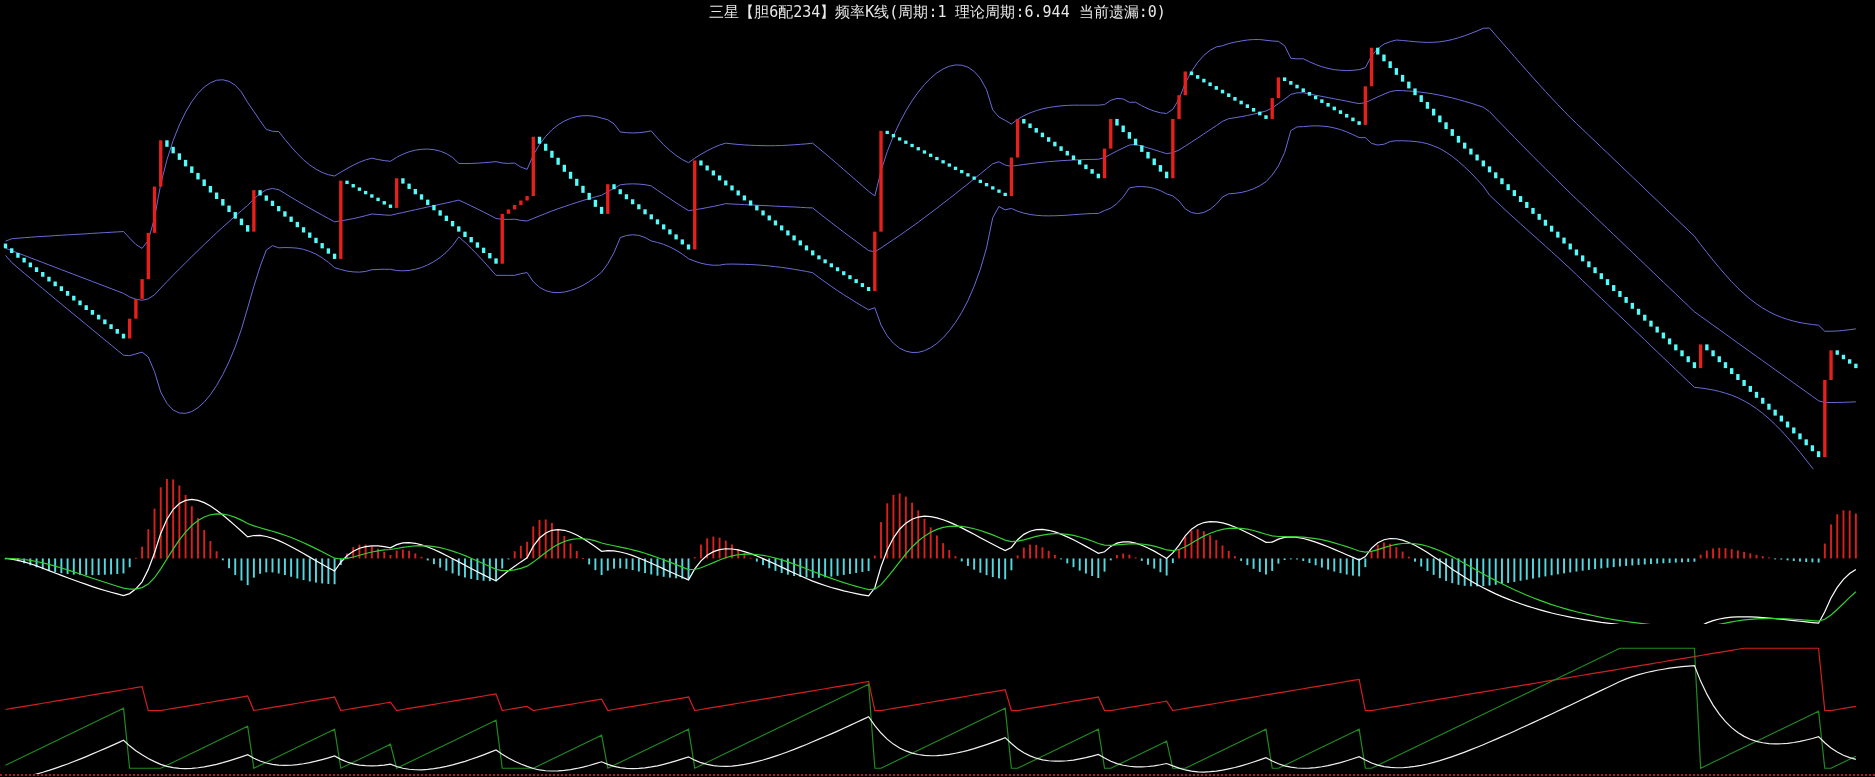 Image resolution: width=1875 pixels, height=777 pixels. Describe the element at coordinates (937, 12) in the screenshot. I see `chart-title: 三星【胆6配234】频率K线(周期:1 理论周期:6.944 当前遗漏:0)` at that location.